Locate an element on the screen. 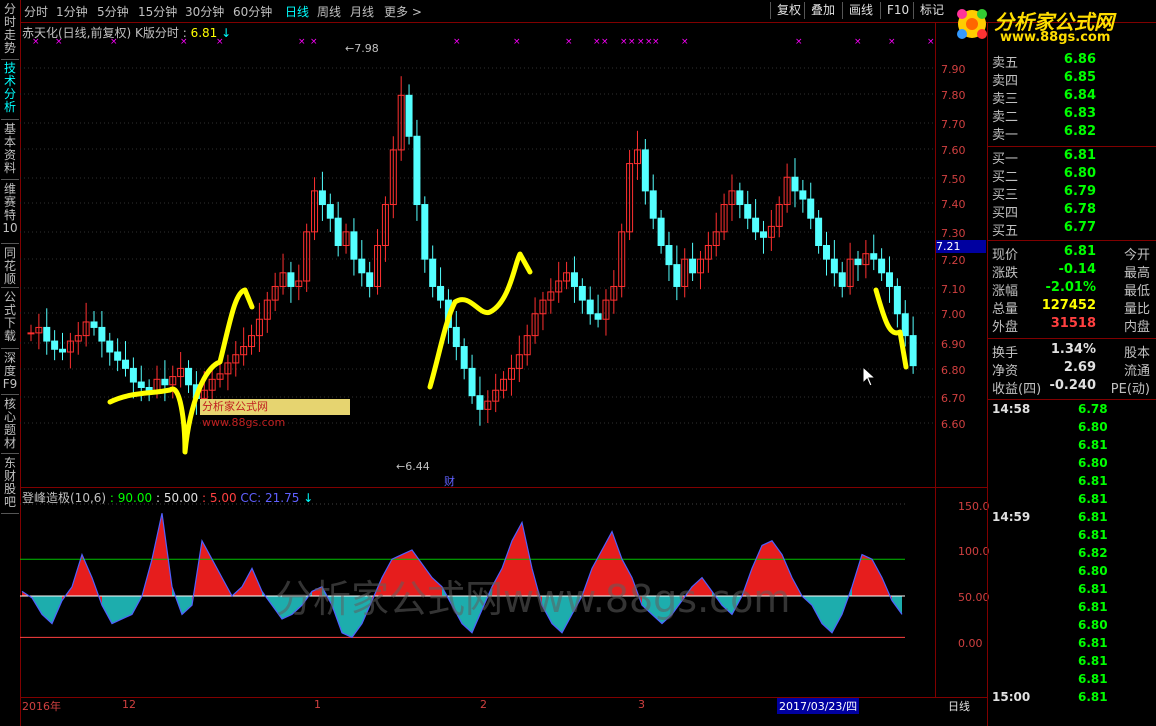 The image size is (1156, 726). stat-value: 6.81 is located at coordinates (1079, 251).